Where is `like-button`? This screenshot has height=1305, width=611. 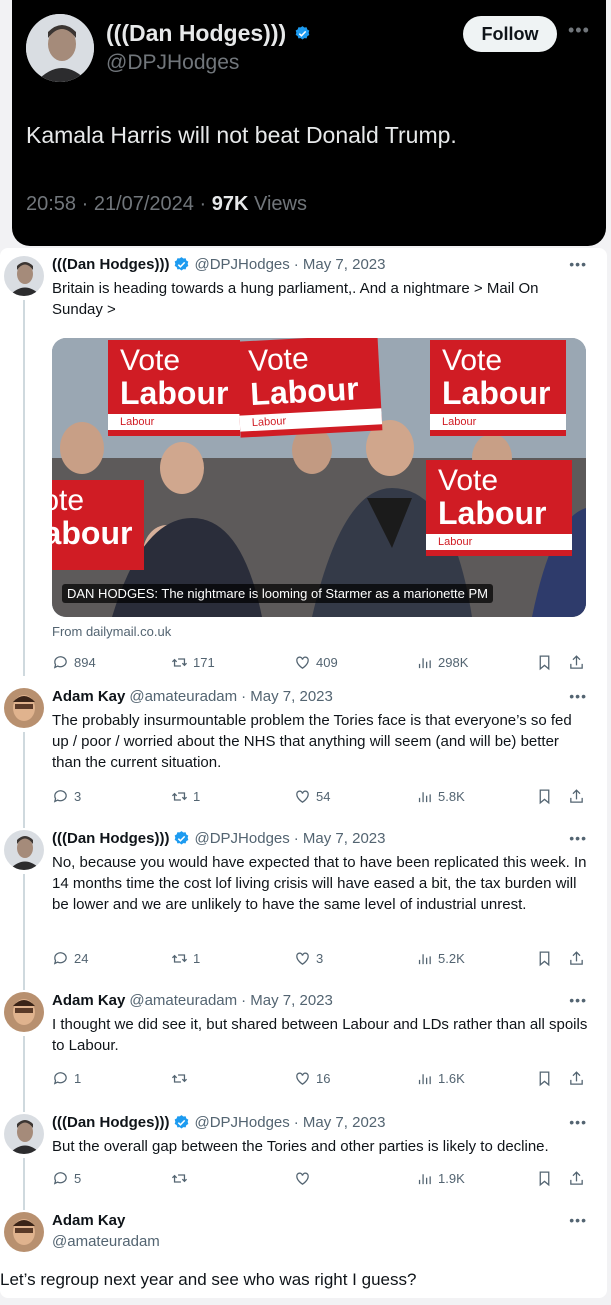 like-button is located at coordinates (305, 1178).